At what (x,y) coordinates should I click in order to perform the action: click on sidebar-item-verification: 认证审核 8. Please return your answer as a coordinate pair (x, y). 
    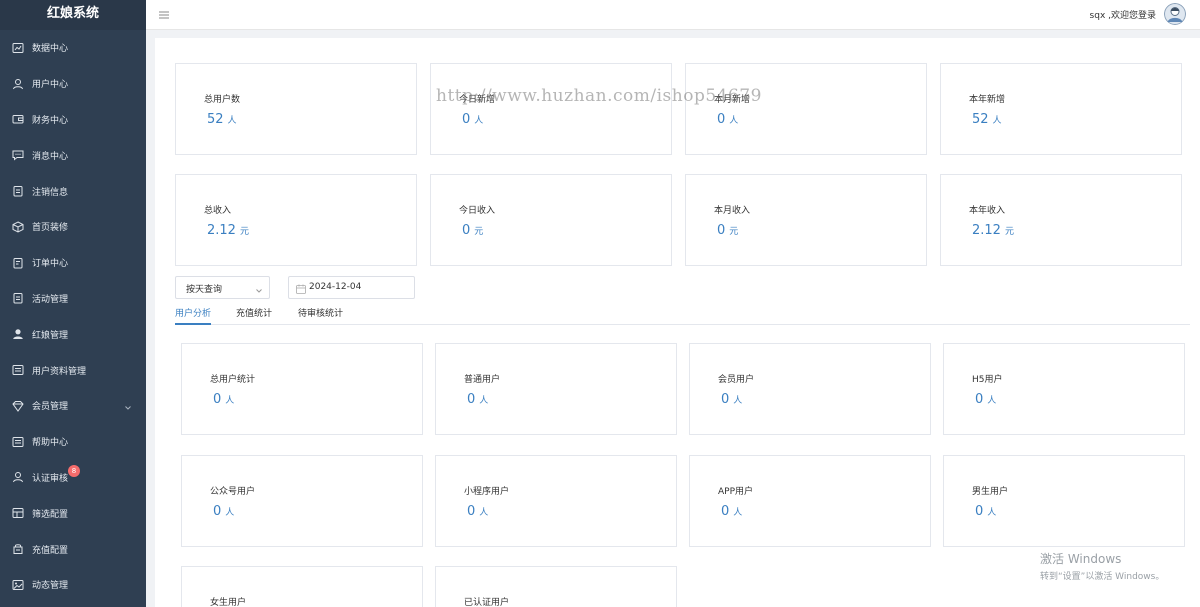
    Looking at the image, I should click on (73, 478).